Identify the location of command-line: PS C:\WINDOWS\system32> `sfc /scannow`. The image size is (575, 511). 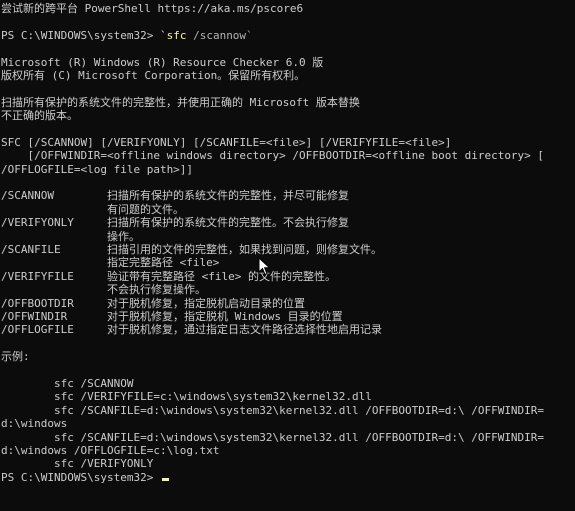
(288, 35).